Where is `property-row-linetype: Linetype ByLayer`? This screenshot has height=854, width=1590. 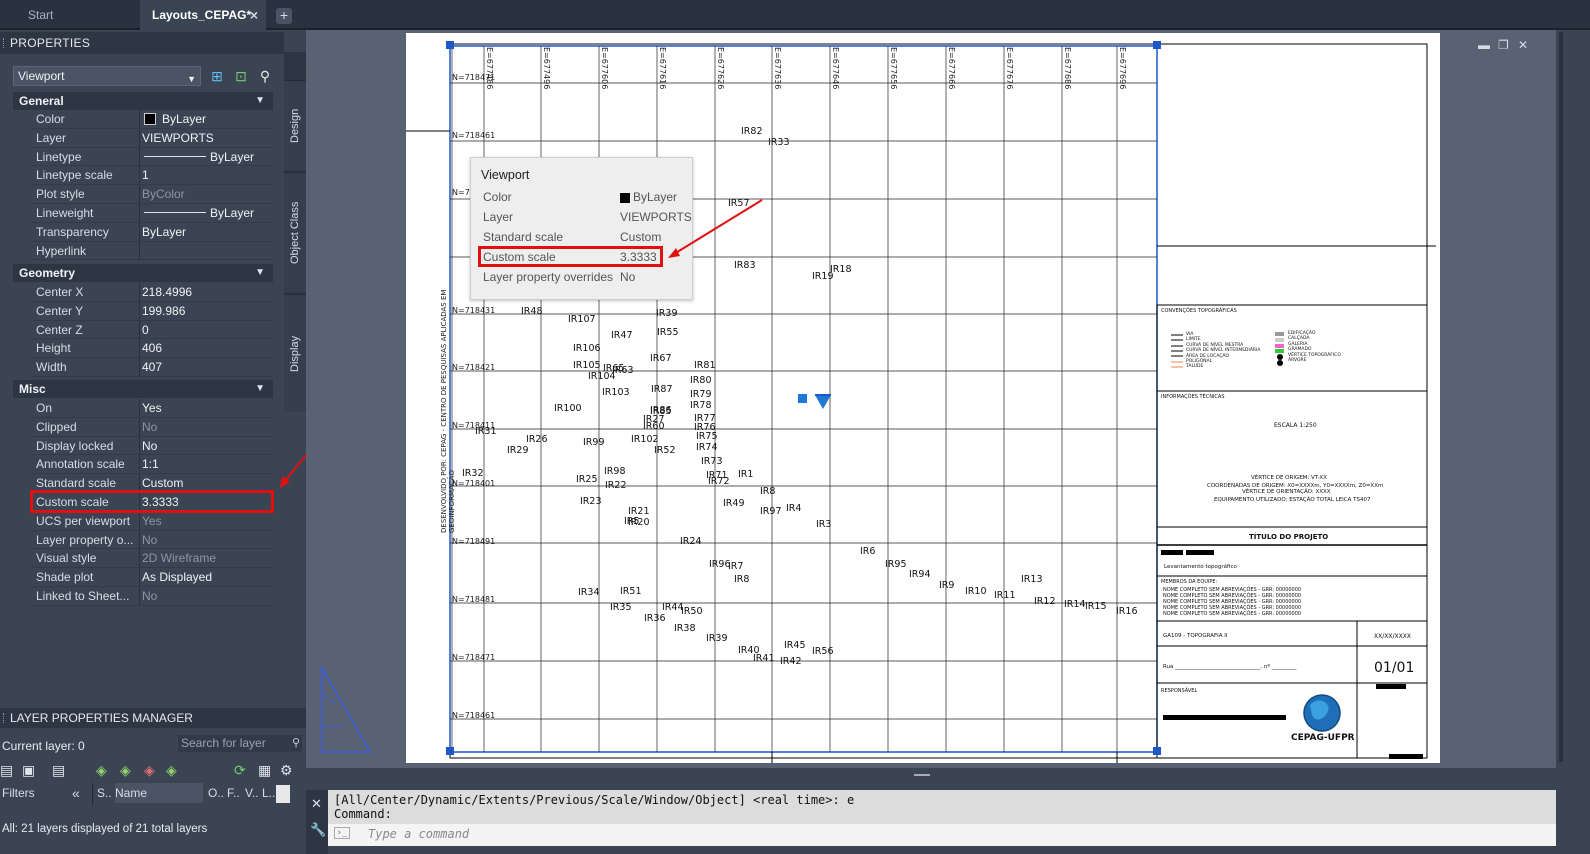 property-row-linetype: Linetype ByLayer is located at coordinates (151, 157).